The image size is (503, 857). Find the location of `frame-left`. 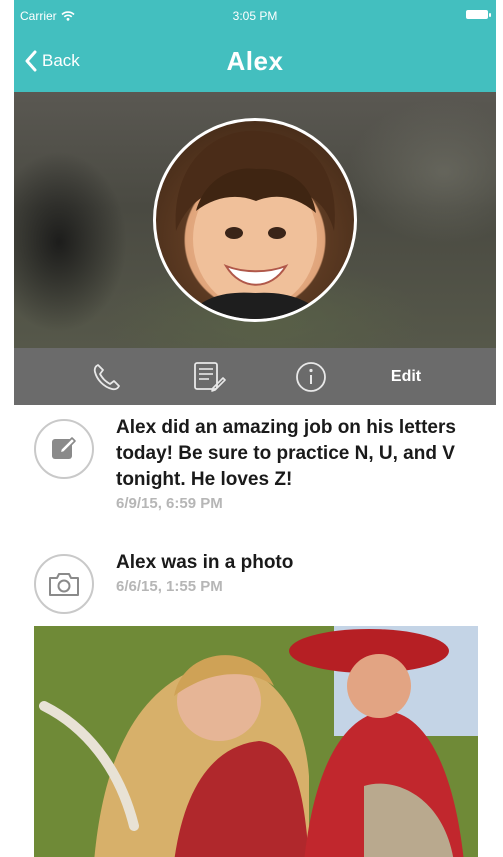

frame-left is located at coordinates (7, 428).